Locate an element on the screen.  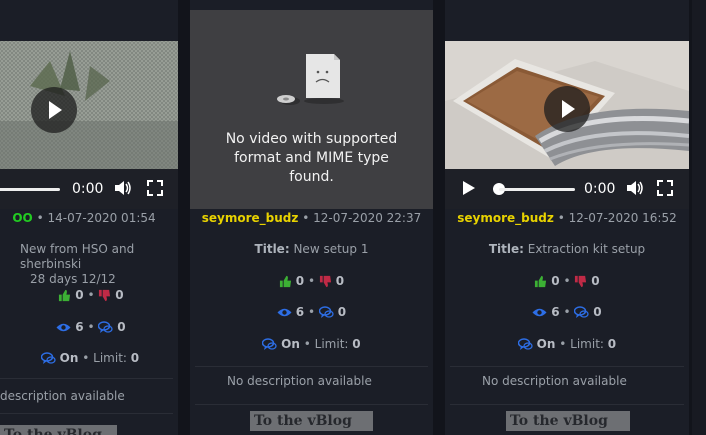
post-meta: seymore_budz • 12-07-2020 16:52 is located at coordinates (567, 218).